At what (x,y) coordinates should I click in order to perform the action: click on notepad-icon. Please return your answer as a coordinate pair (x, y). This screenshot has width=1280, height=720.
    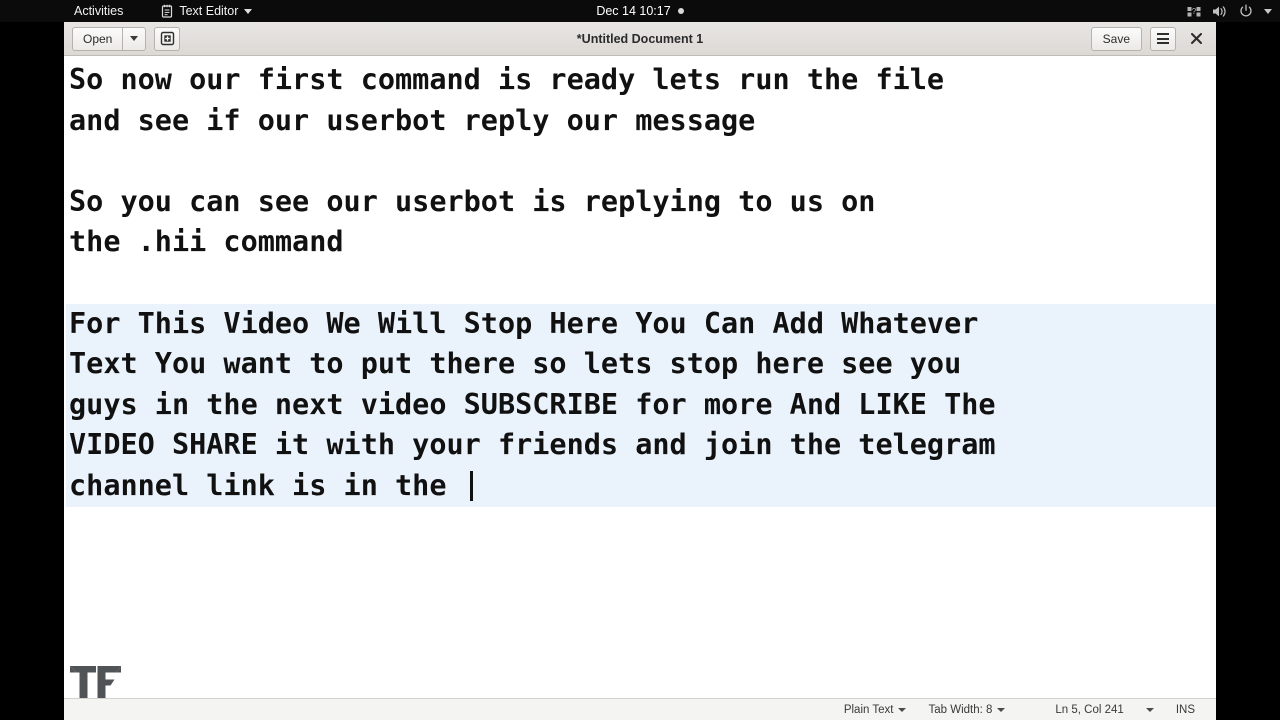
    Looking at the image, I should click on (167, 11).